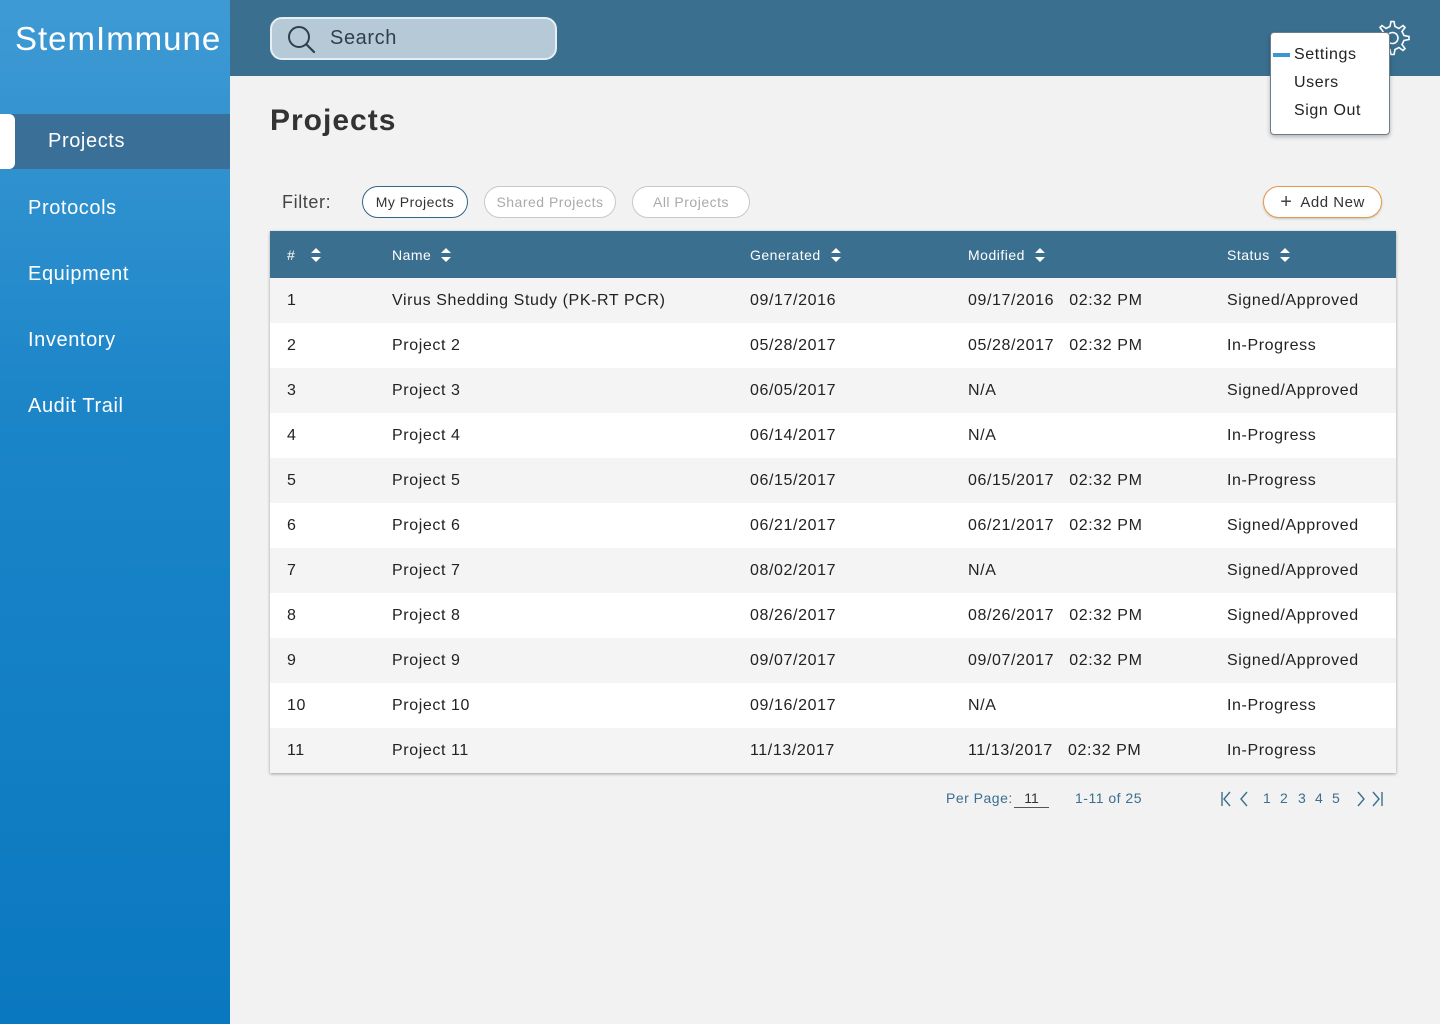  I want to click on last-page-icon, so click(1377, 799).